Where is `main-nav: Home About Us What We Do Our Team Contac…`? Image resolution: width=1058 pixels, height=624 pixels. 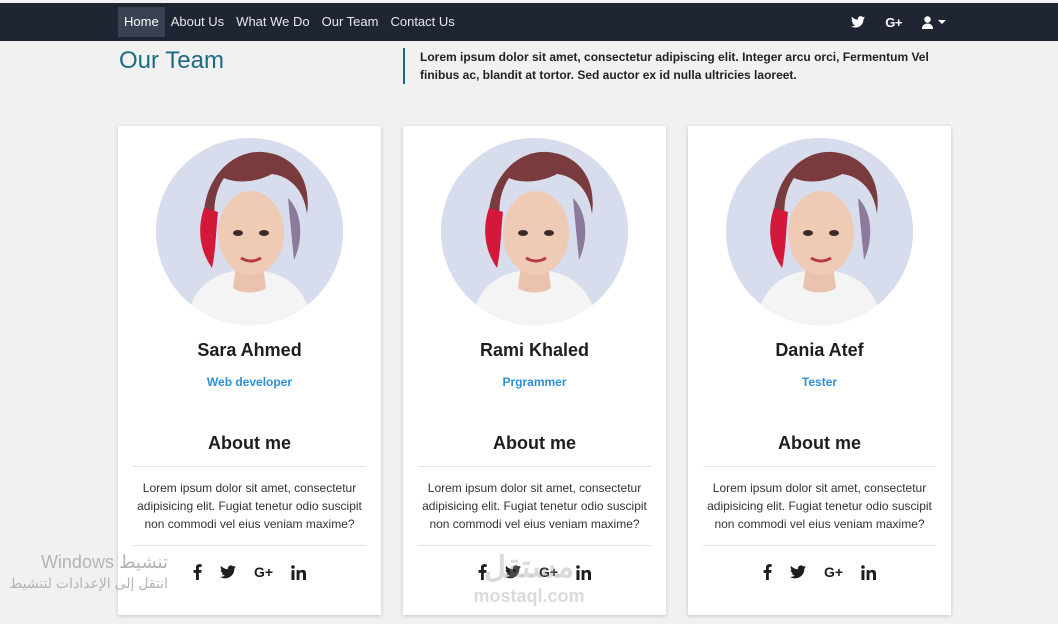 main-nav: Home About Us What We Do Our Team Contac… is located at coordinates (289, 22).